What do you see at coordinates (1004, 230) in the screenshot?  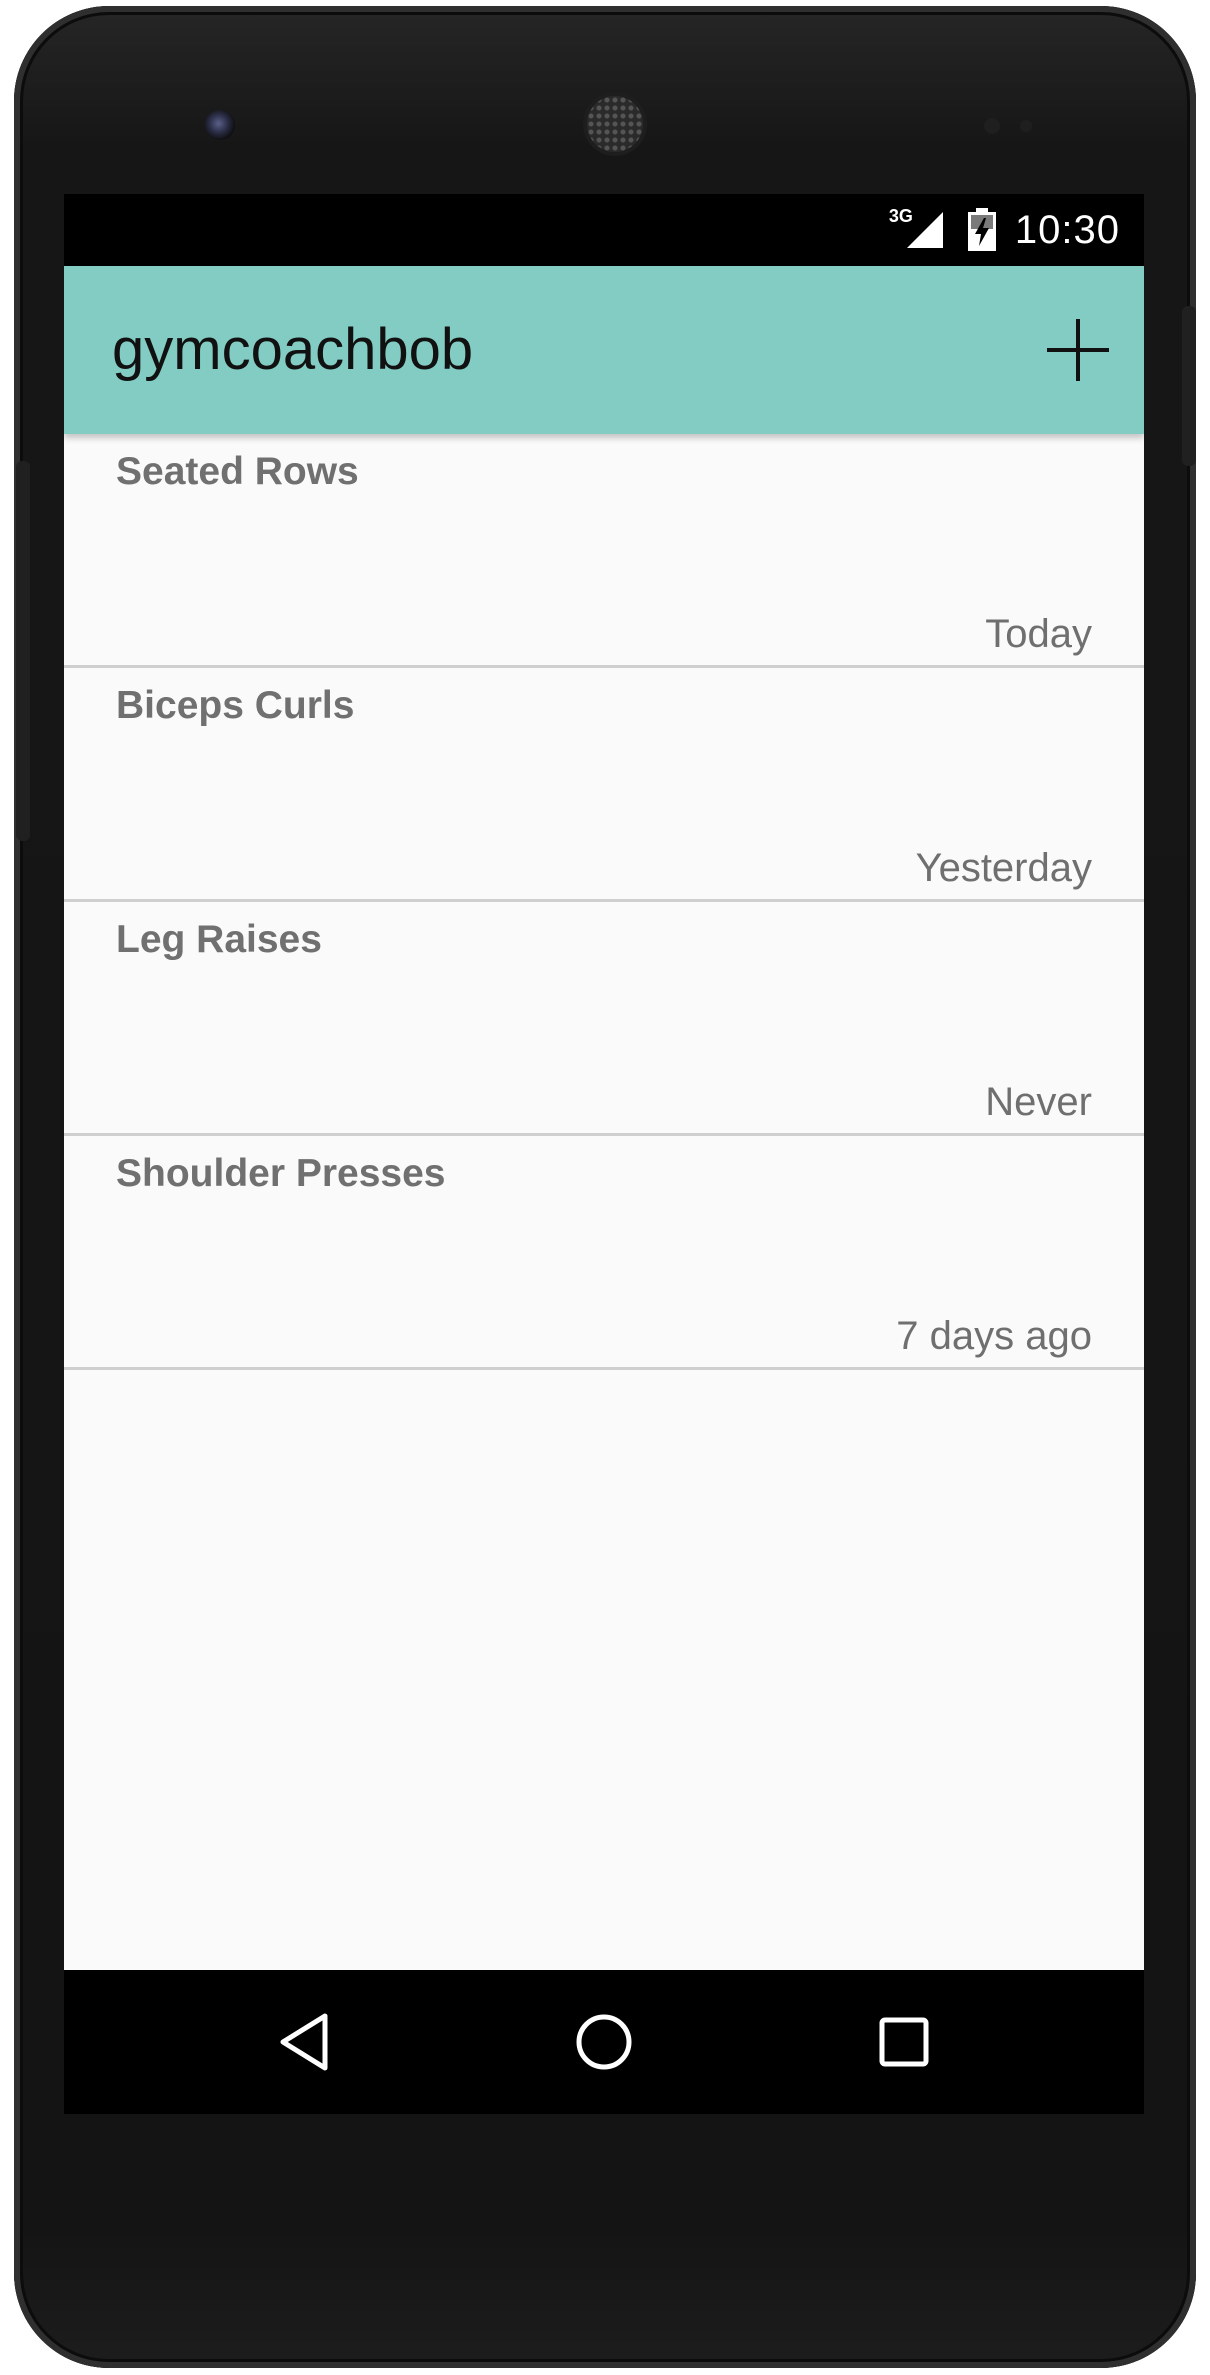 I see `status-indicators: 3G 10:30` at bounding box center [1004, 230].